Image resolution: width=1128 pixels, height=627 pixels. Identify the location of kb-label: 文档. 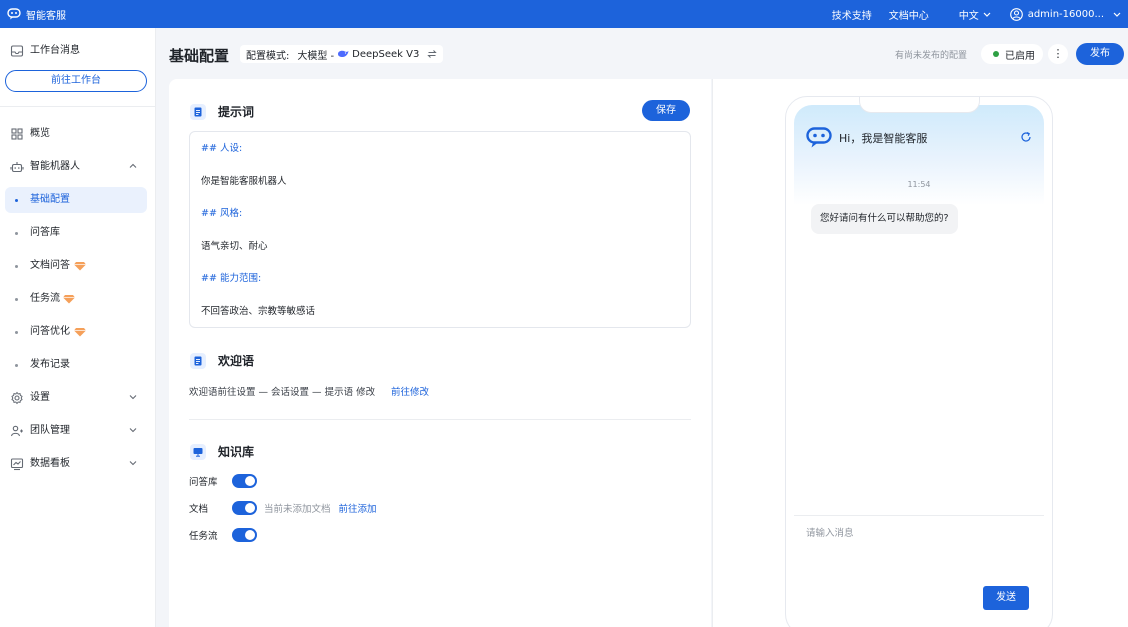
(199, 509).